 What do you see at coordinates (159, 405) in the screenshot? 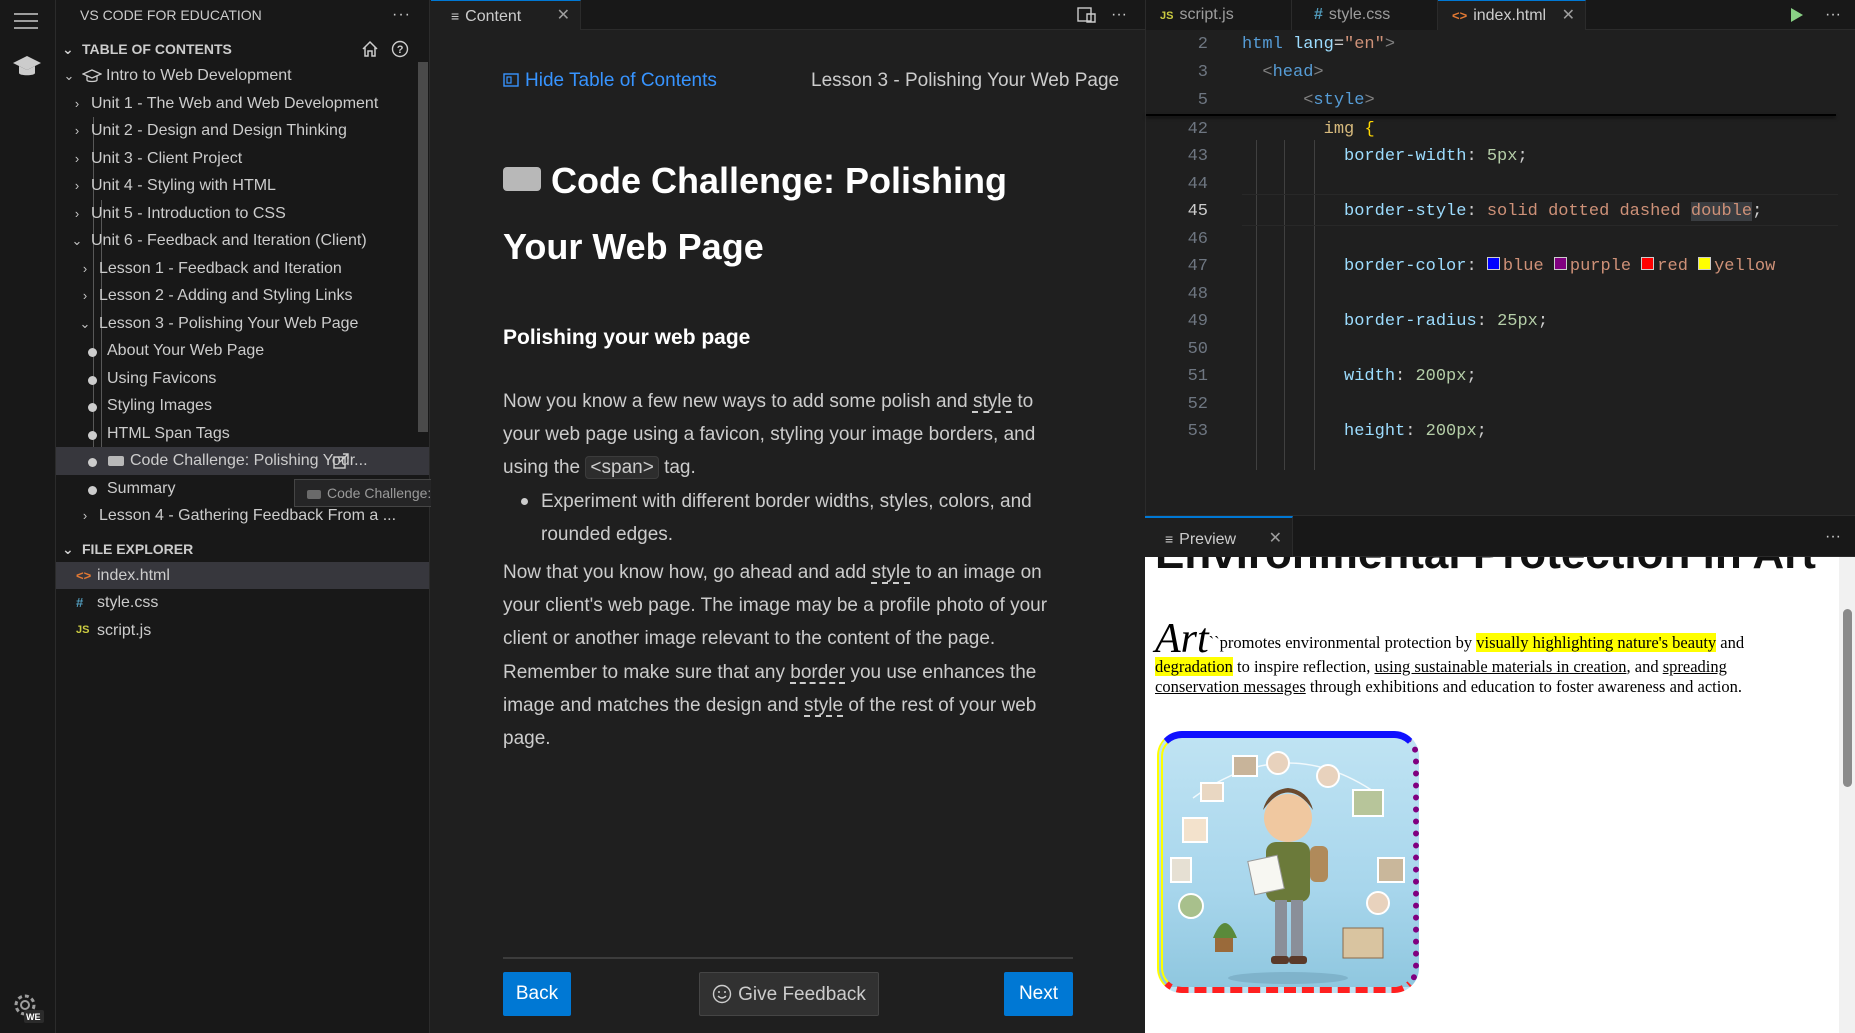
I see `topic-label: Styling Images` at bounding box center [159, 405].